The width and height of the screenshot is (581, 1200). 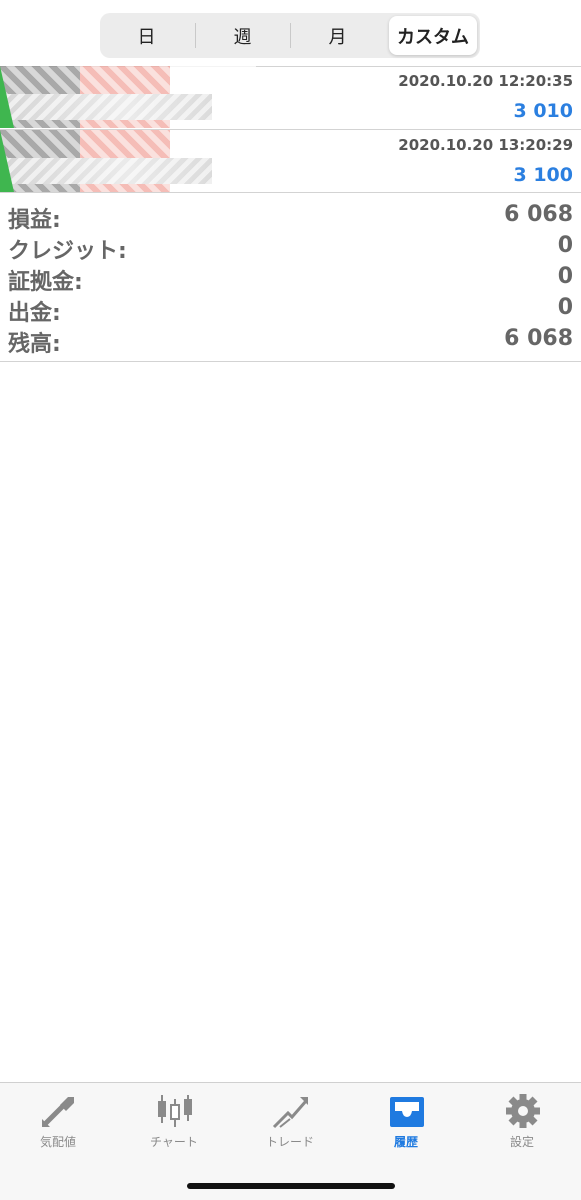 What do you see at coordinates (290, 97) in the screenshot?
I see `deal-row: 2020.10.20 12:20:35 3 010` at bounding box center [290, 97].